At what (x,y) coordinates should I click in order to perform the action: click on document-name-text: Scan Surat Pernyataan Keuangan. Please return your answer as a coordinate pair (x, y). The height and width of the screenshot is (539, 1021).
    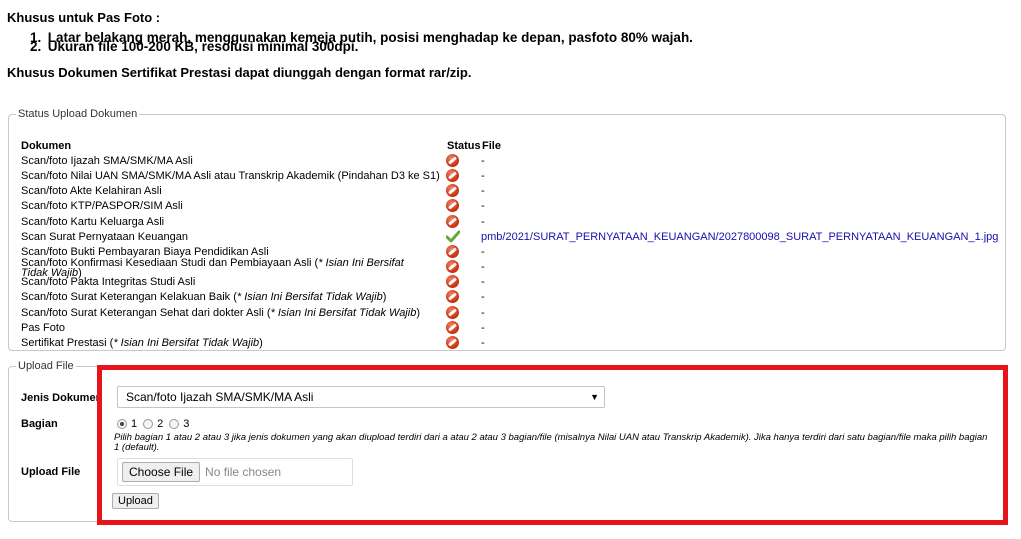
    Looking at the image, I should click on (104, 236).